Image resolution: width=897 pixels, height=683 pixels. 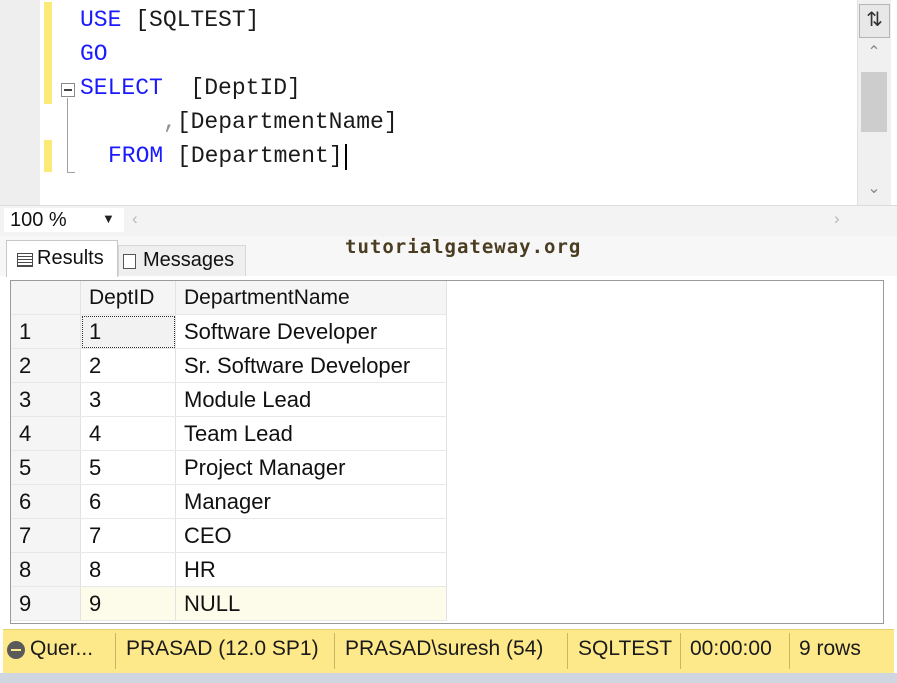 What do you see at coordinates (128, 331) in the screenshot?
I see `deptid-cell: 1` at bounding box center [128, 331].